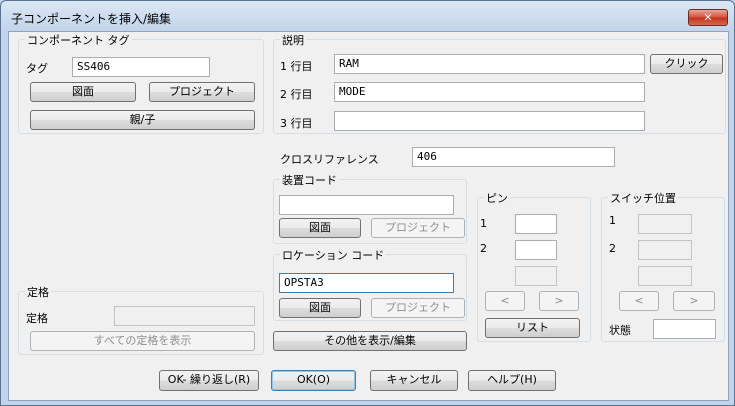  I want to click on state-input, so click(684, 329).